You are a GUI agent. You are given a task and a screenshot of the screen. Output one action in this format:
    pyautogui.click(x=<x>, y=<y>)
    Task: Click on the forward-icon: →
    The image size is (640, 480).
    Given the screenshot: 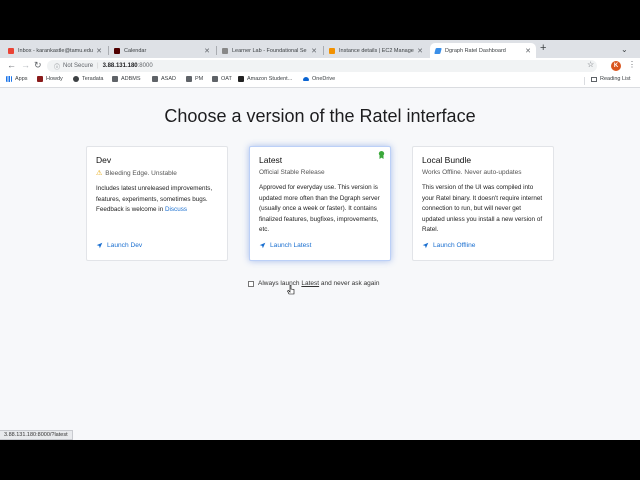 What is the action you would take?
    pyautogui.click(x=25, y=65)
    